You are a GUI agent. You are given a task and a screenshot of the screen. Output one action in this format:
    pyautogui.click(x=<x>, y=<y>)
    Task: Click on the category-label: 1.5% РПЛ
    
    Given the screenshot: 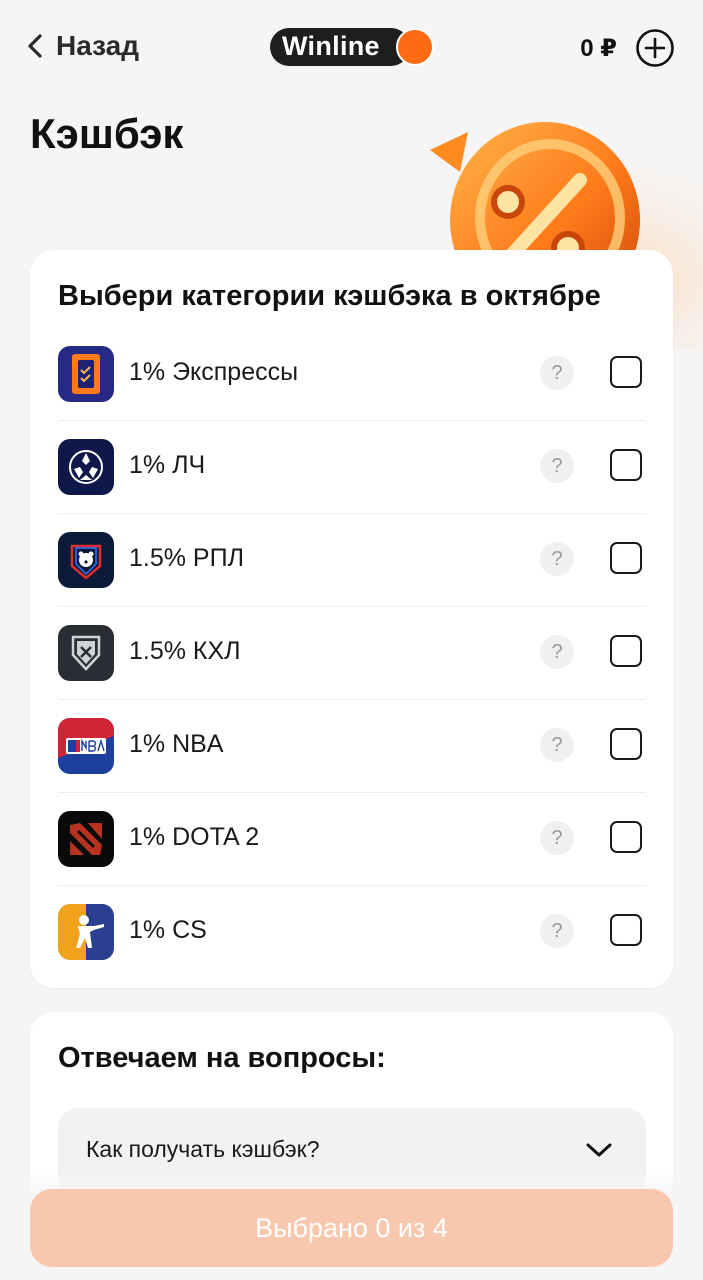 What is the action you would take?
    pyautogui.click(x=186, y=558)
    